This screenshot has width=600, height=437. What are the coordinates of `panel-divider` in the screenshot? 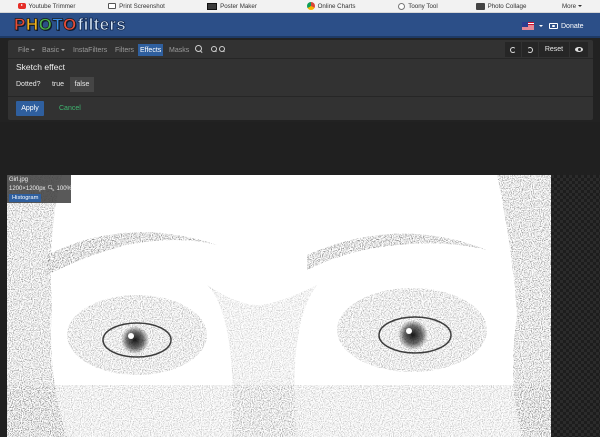 It's located at (300, 96).